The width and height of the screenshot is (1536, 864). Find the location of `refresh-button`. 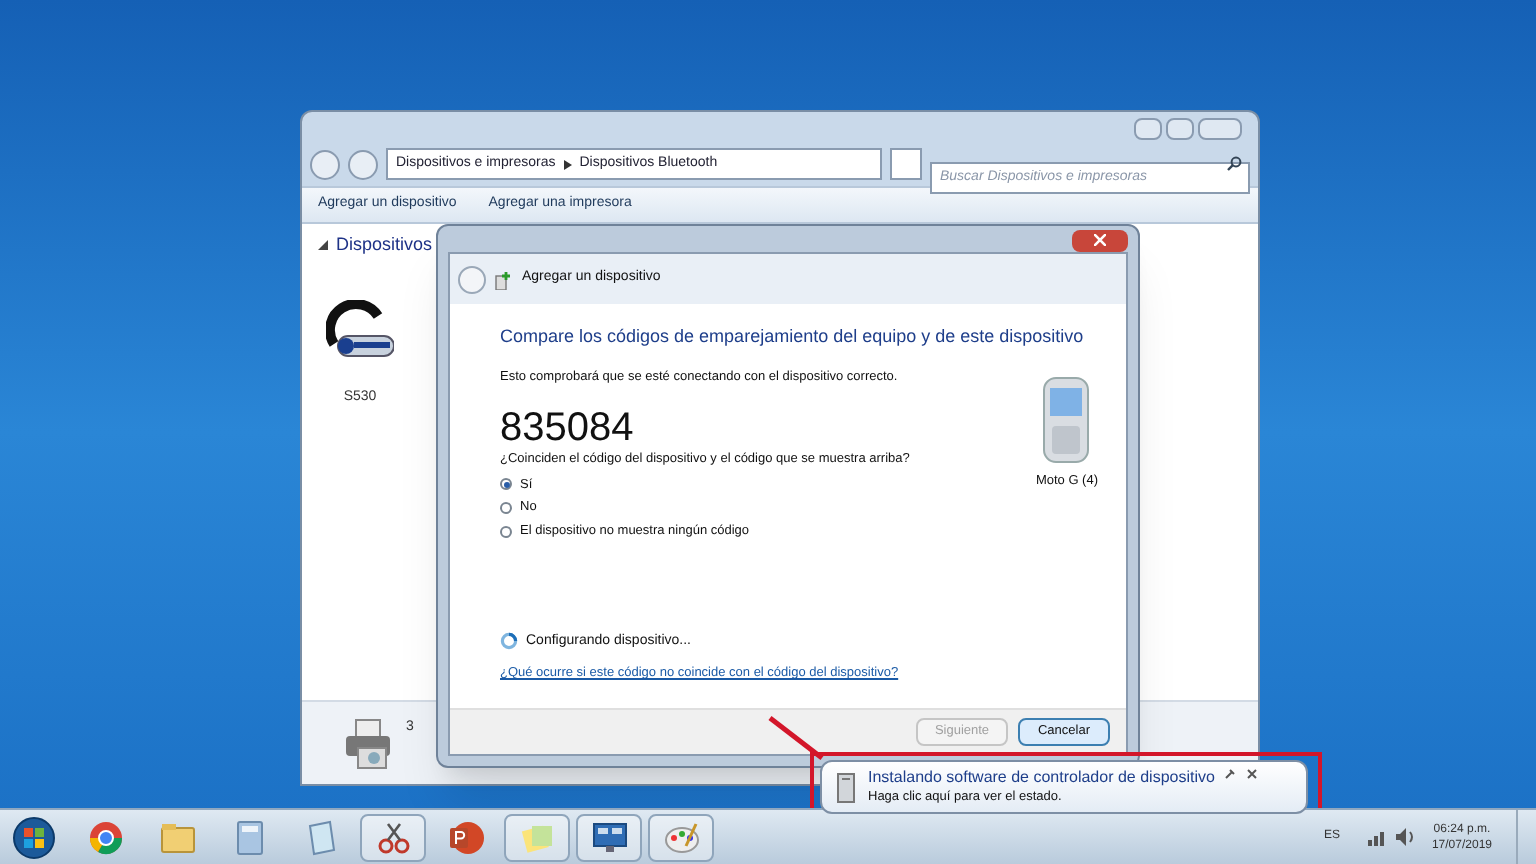

refresh-button is located at coordinates (906, 164).